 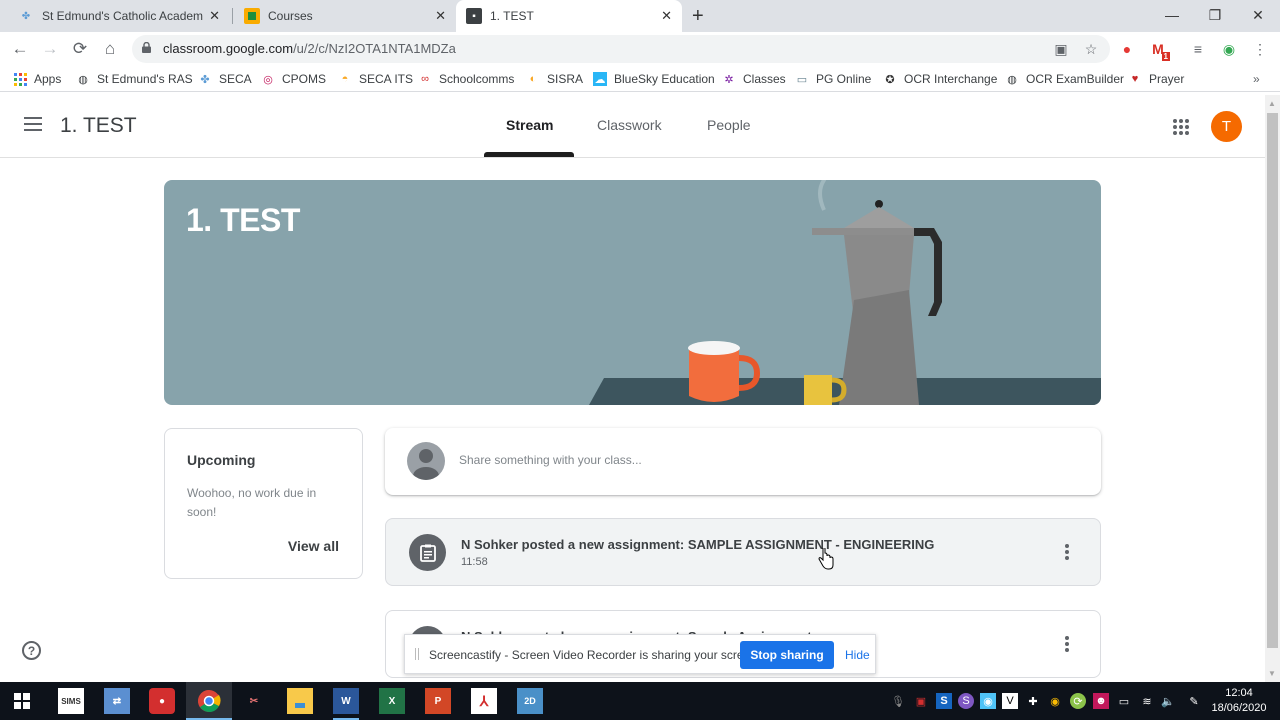 What do you see at coordinates (20, 79) in the screenshot?
I see `apps-grid-icon` at bounding box center [20, 79].